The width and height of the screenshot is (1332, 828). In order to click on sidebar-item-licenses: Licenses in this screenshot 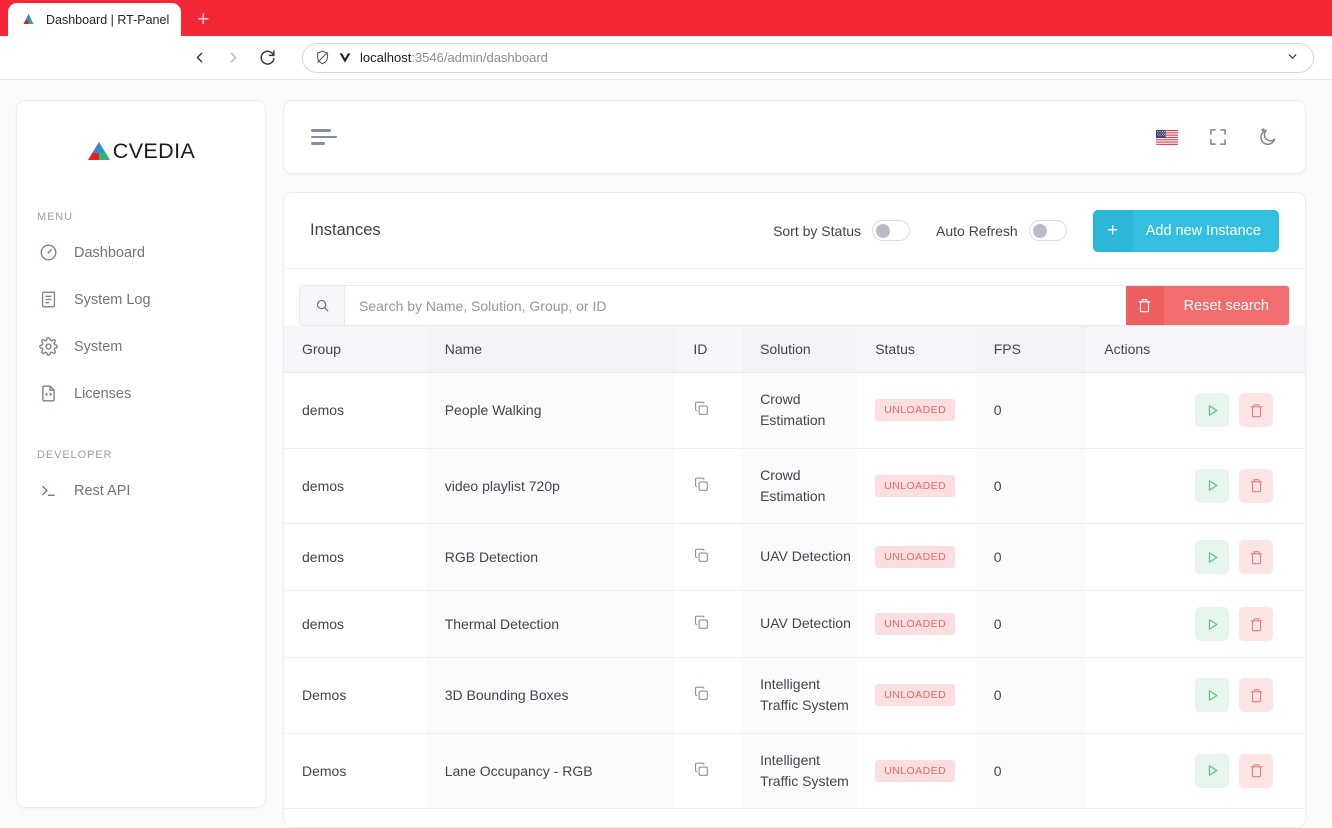, I will do `click(141, 393)`.